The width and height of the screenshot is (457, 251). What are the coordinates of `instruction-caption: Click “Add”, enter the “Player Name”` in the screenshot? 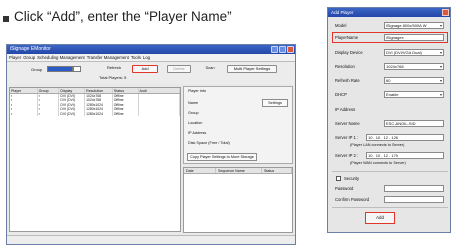 It's located at (117, 16).